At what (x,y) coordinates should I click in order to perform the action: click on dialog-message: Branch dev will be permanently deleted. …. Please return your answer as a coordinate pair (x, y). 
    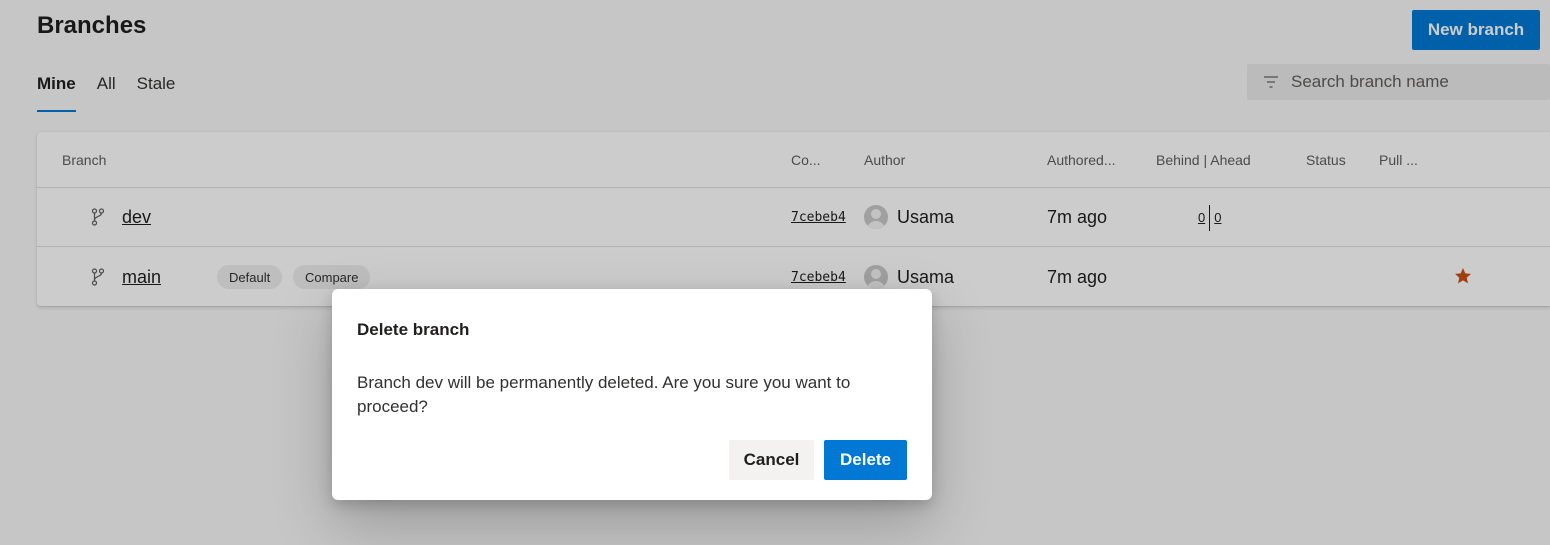
    Looking at the image, I should click on (604, 394).